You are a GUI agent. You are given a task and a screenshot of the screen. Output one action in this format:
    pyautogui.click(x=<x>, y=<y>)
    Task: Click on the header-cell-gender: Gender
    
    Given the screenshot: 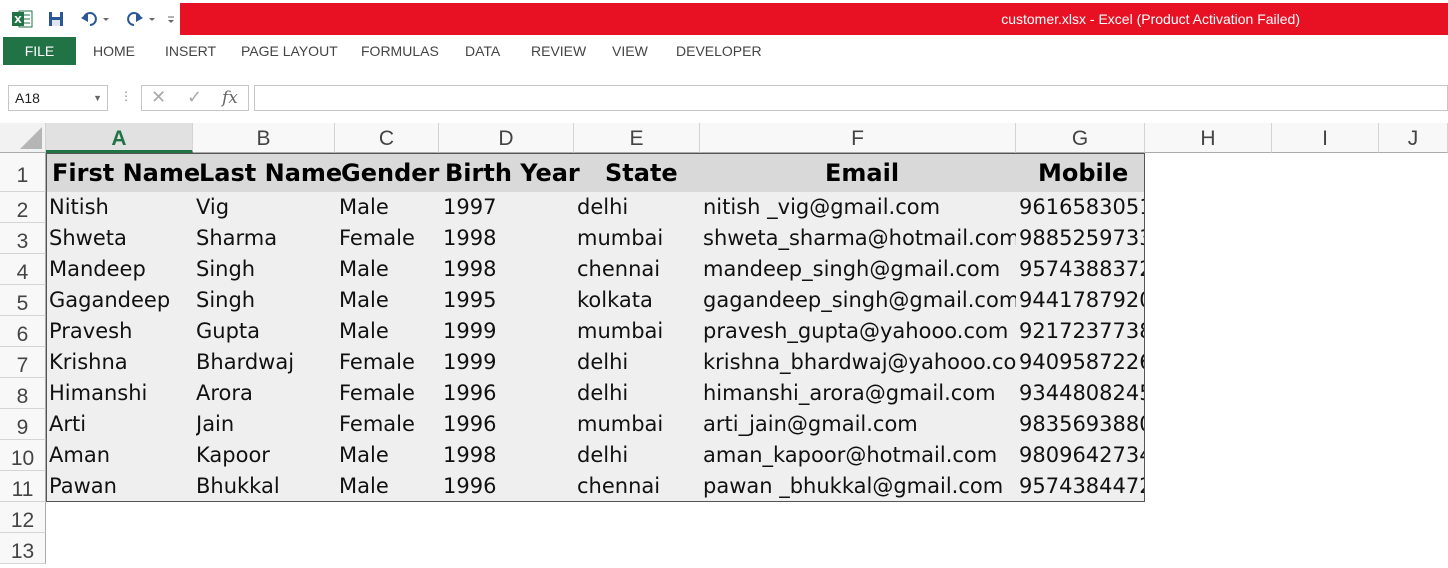 What is the action you would take?
    pyautogui.click(x=390, y=173)
    